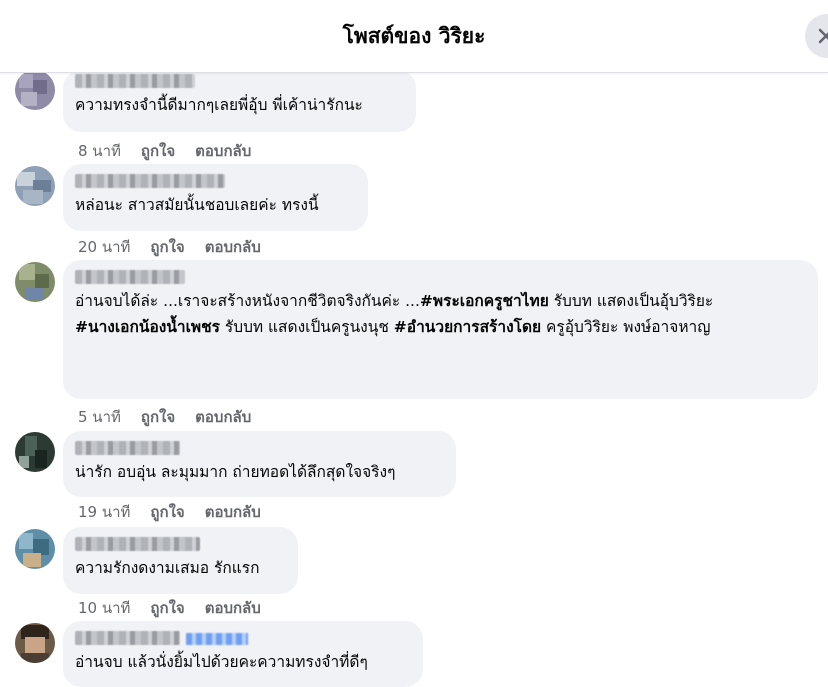  Describe the element at coordinates (104, 608) in the screenshot. I see `comment-time: 10 นาที` at that location.